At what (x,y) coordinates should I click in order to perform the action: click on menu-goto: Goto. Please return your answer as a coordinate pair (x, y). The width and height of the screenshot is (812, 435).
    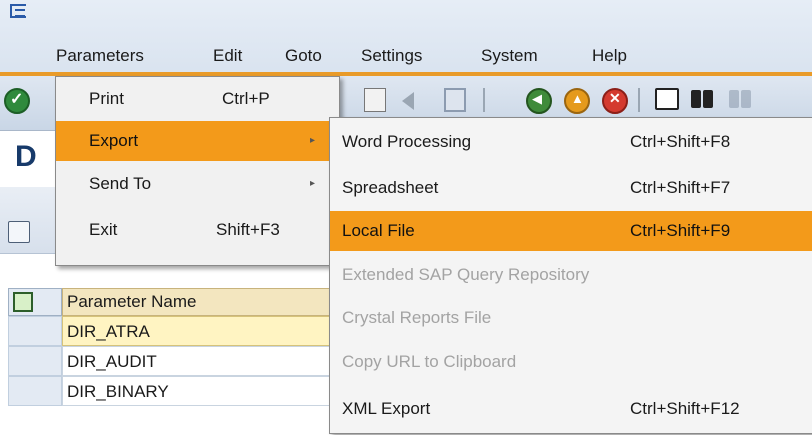
    Looking at the image, I should click on (303, 56).